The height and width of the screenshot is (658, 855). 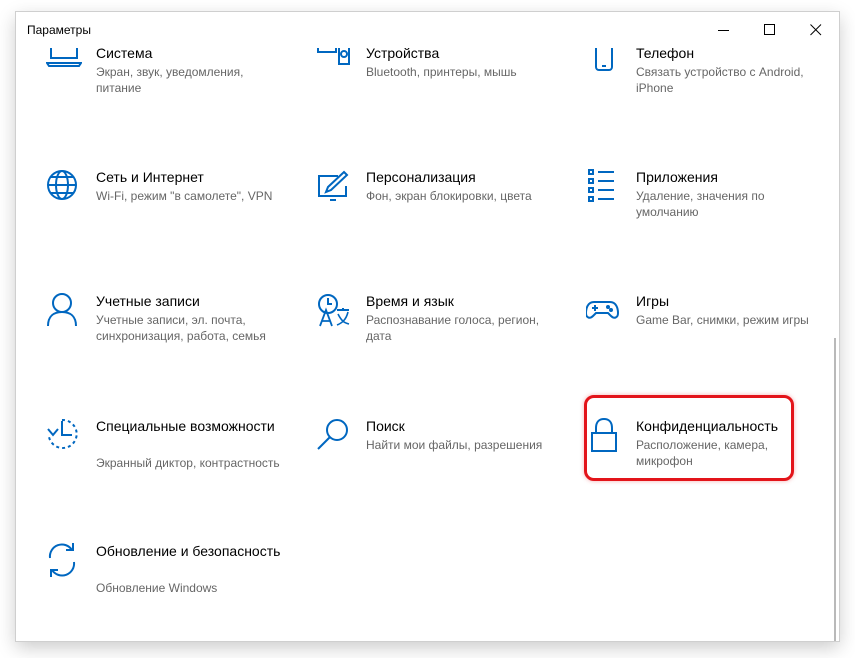 What do you see at coordinates (64, 560) in the screenshot?
I see `update-icon` at bounding box center [64, 560].